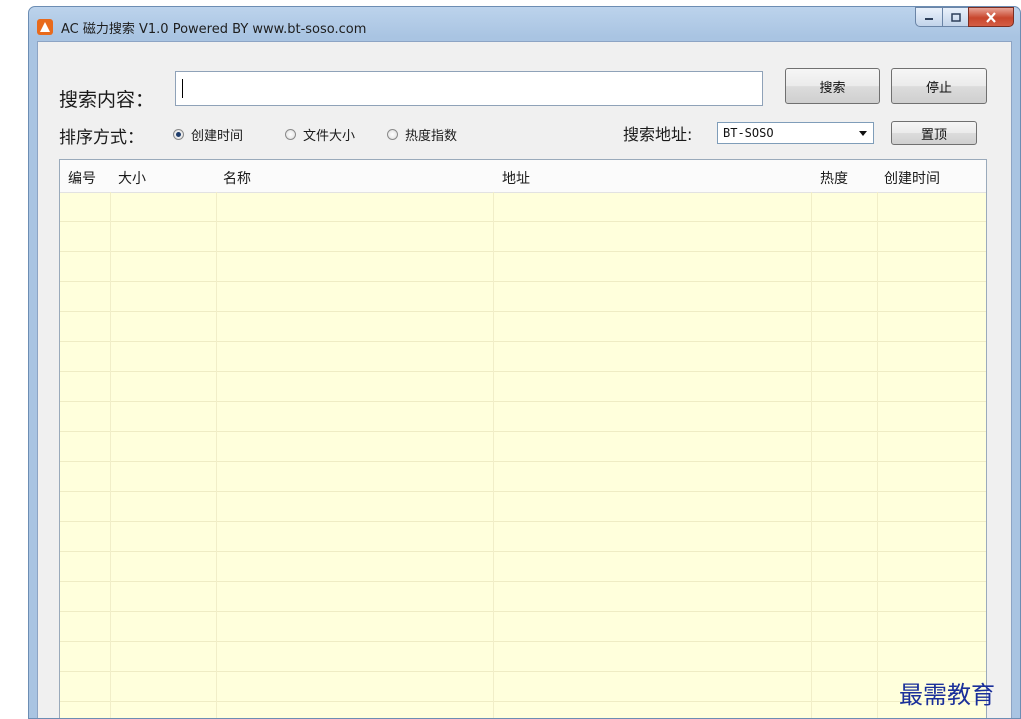 This screenshot has width=1021, height=719. What do you see at coordinates (217, 136) in the screenshot?
I see `sort-option-label: 创建时间` at bounding box center [217, 136].